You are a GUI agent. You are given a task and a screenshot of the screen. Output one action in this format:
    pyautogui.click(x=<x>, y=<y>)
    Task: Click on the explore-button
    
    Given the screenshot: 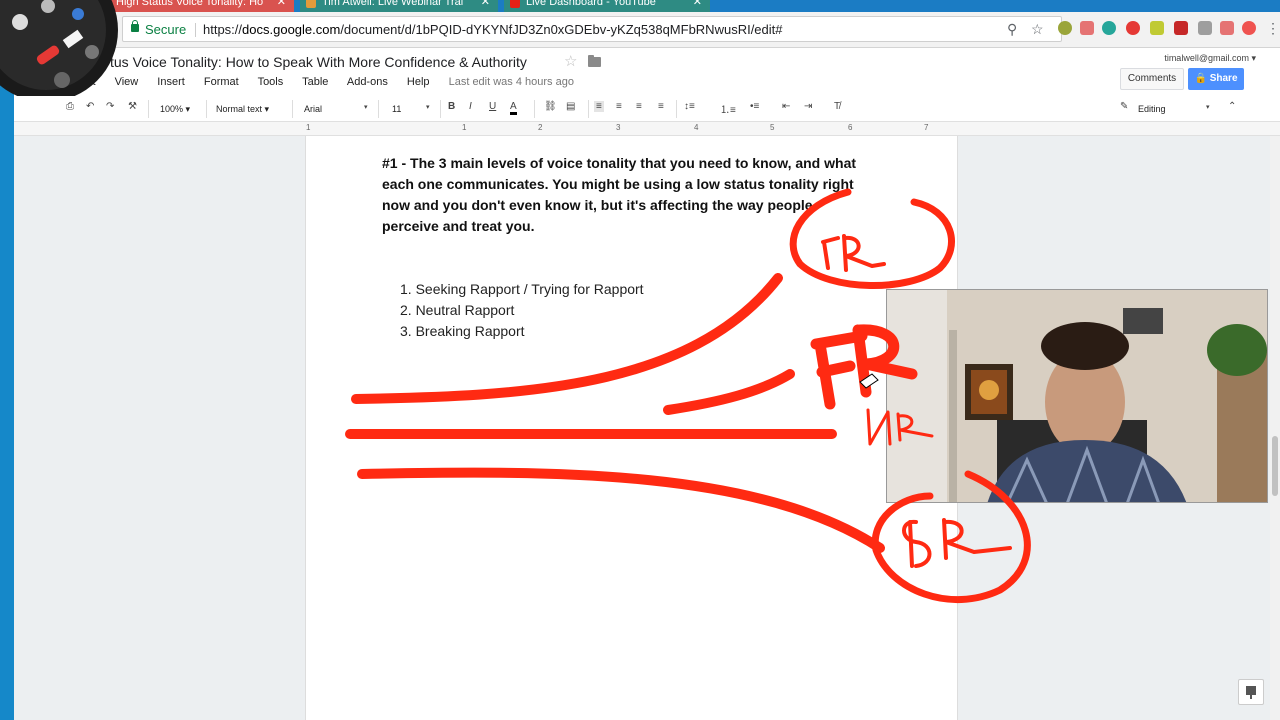 What is the action you would take?
    pyautogui.click(x=1251, y=692)
    